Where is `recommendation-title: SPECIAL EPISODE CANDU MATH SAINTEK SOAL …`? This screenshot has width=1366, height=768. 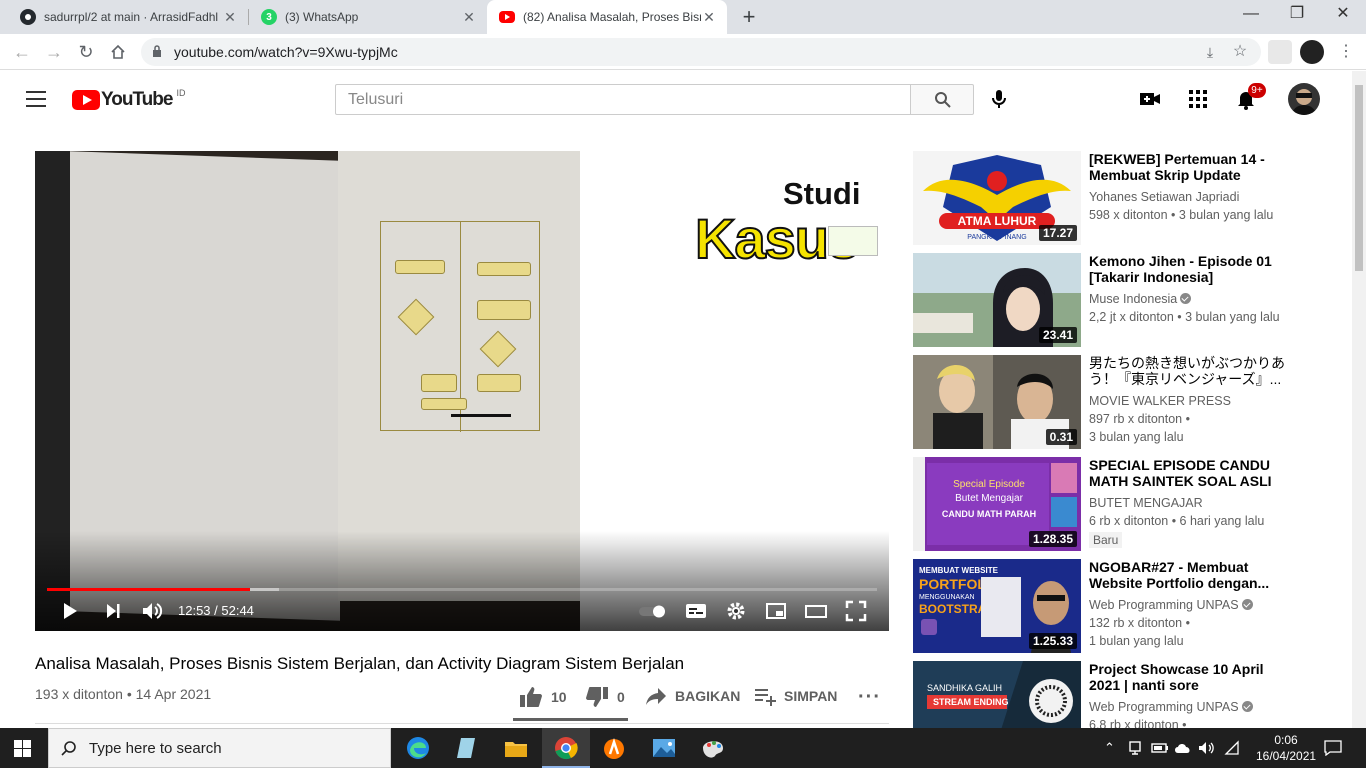 recommendation-title: SPECIAL EPISODE CANDU MATH SAINTEK SOAL … is located at coordinates (1192, 473).